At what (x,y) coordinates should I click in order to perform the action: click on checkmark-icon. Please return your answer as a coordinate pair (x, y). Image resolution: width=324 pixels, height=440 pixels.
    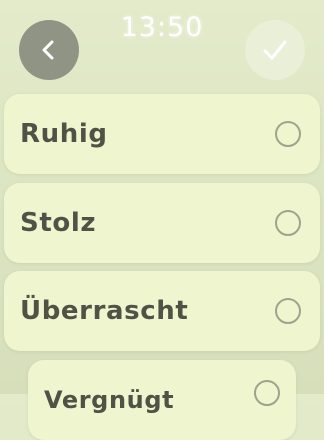
    Looking at the image, I should click on (275, 50).